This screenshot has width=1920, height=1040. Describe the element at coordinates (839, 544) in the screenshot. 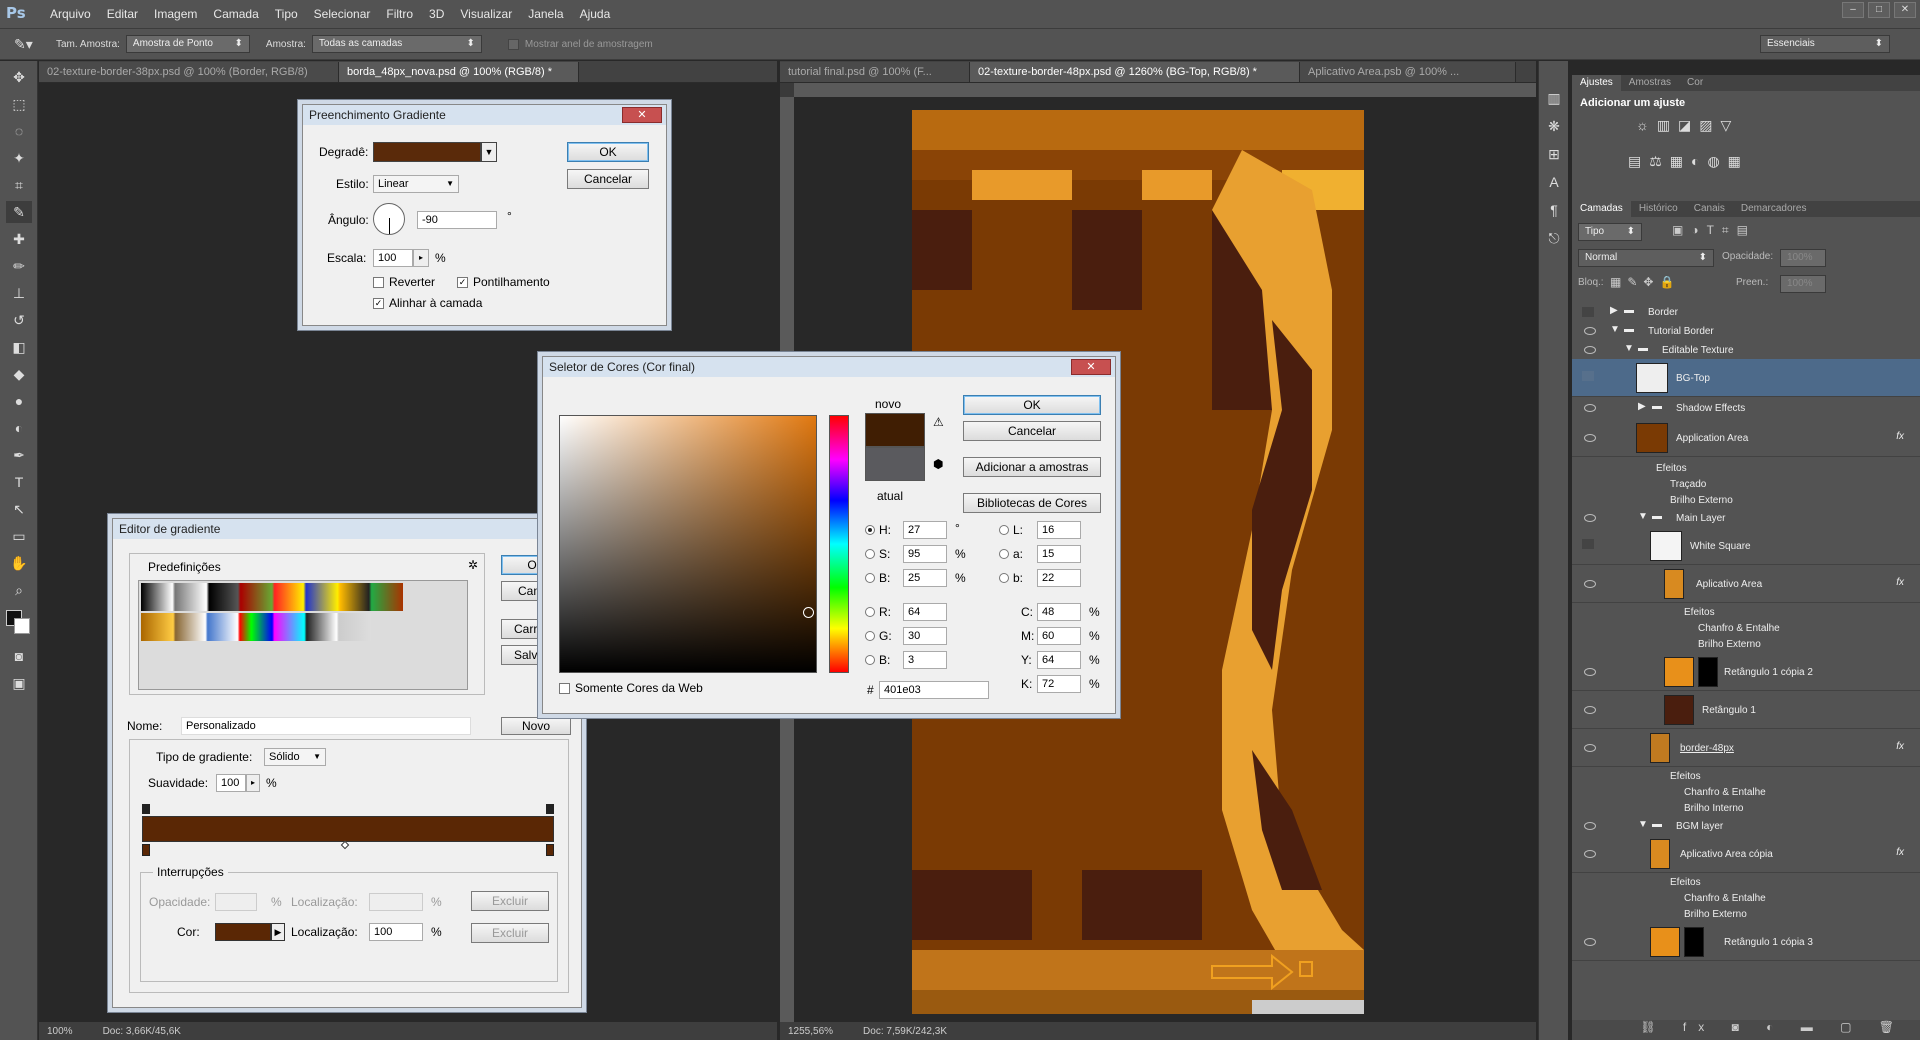

I see `hue-slider` at that location.